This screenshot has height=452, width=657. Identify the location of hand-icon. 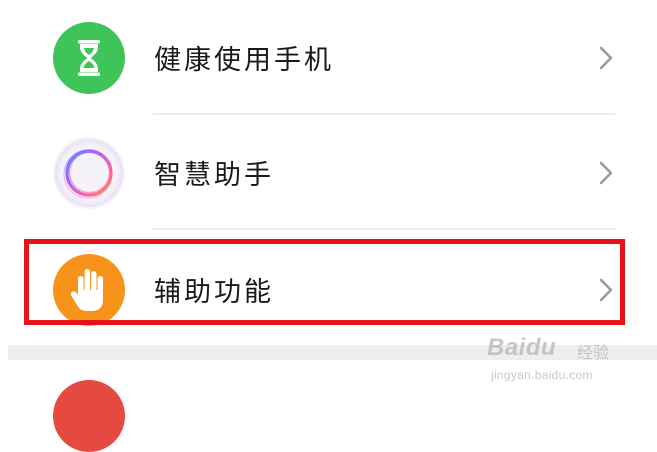
(89, 290).